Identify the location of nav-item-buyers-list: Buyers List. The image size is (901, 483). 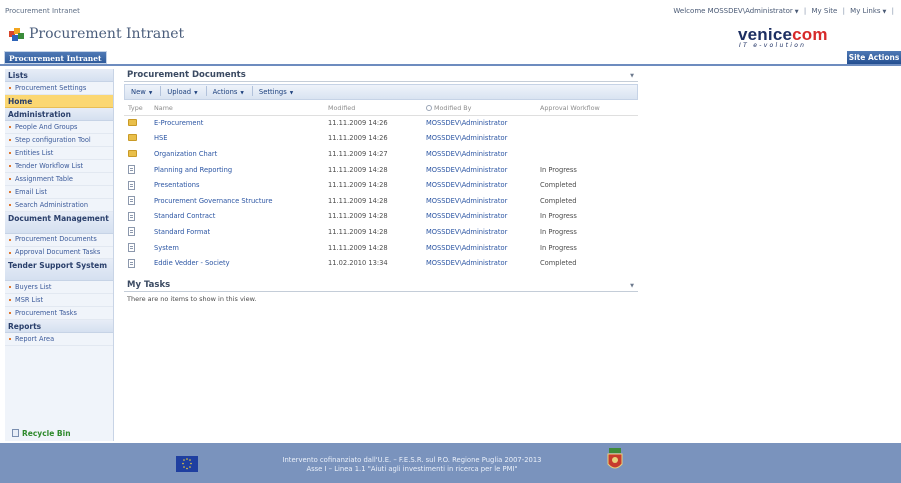
(59, 287).